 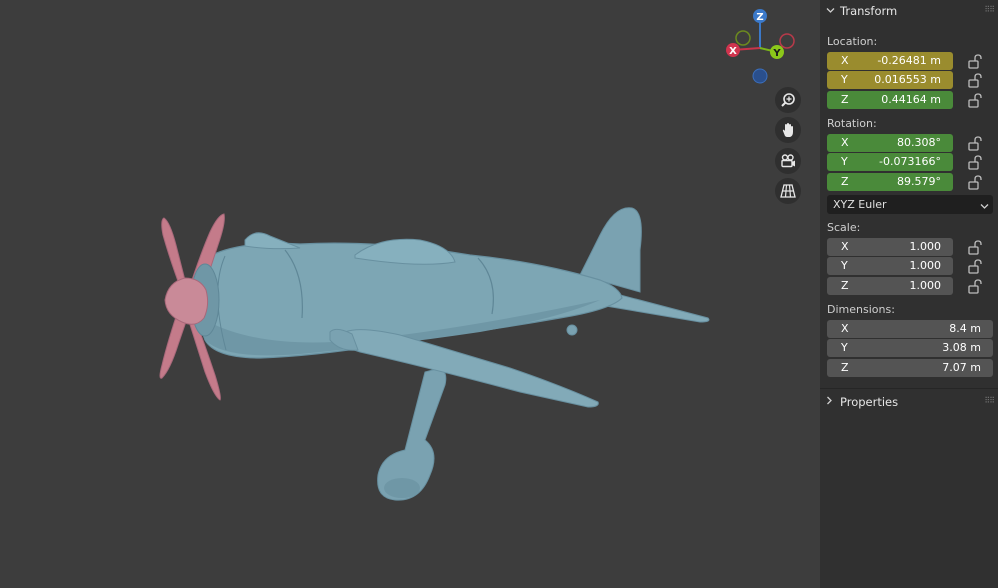 I want to click on rotation-z-field: Z 89.579°, so click(x=890, y=182).